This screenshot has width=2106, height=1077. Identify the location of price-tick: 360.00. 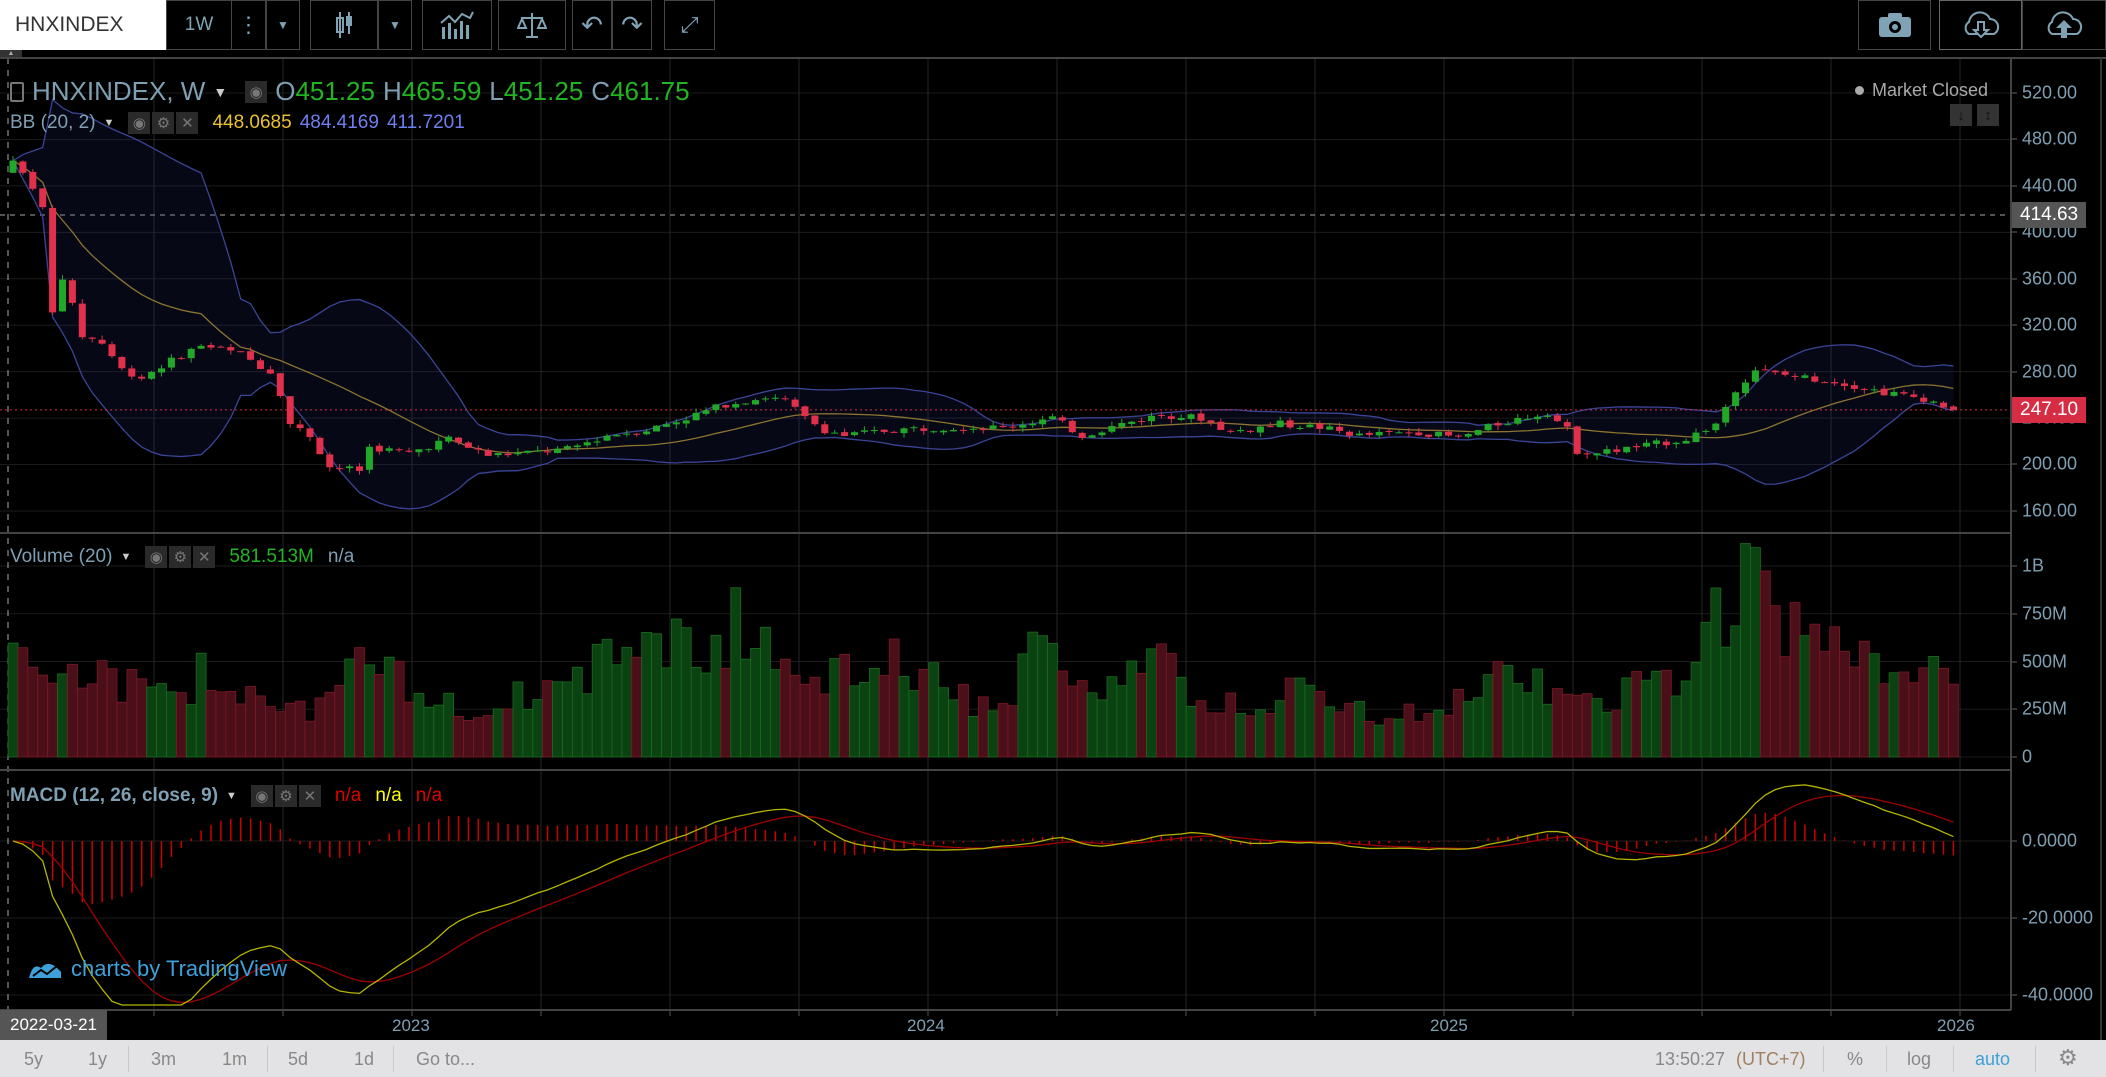
(2050, 278).